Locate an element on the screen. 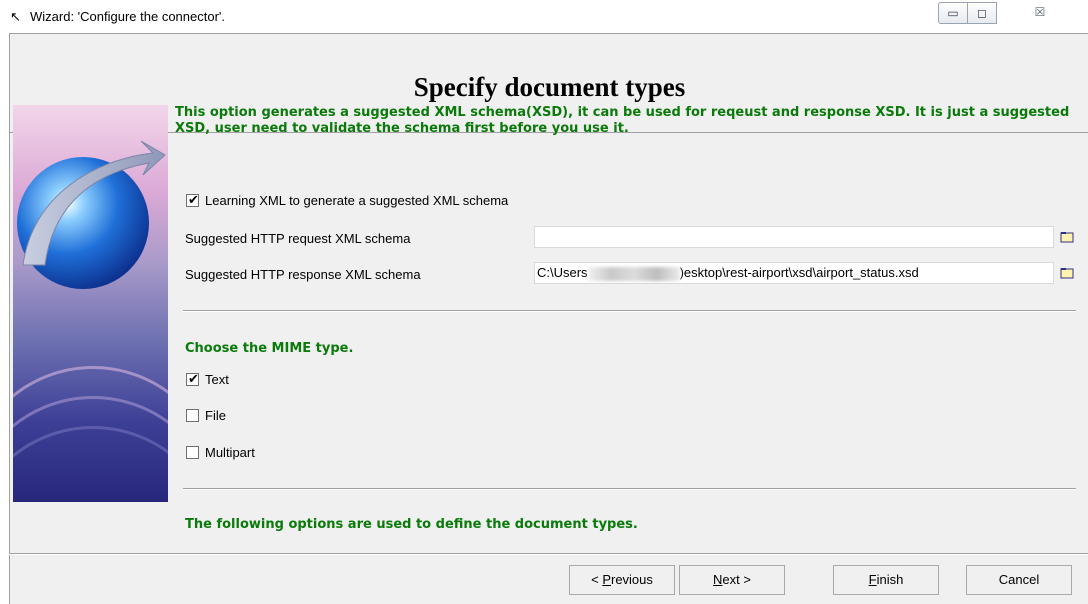  next-button: Next > is located at coordinates (732, 580).